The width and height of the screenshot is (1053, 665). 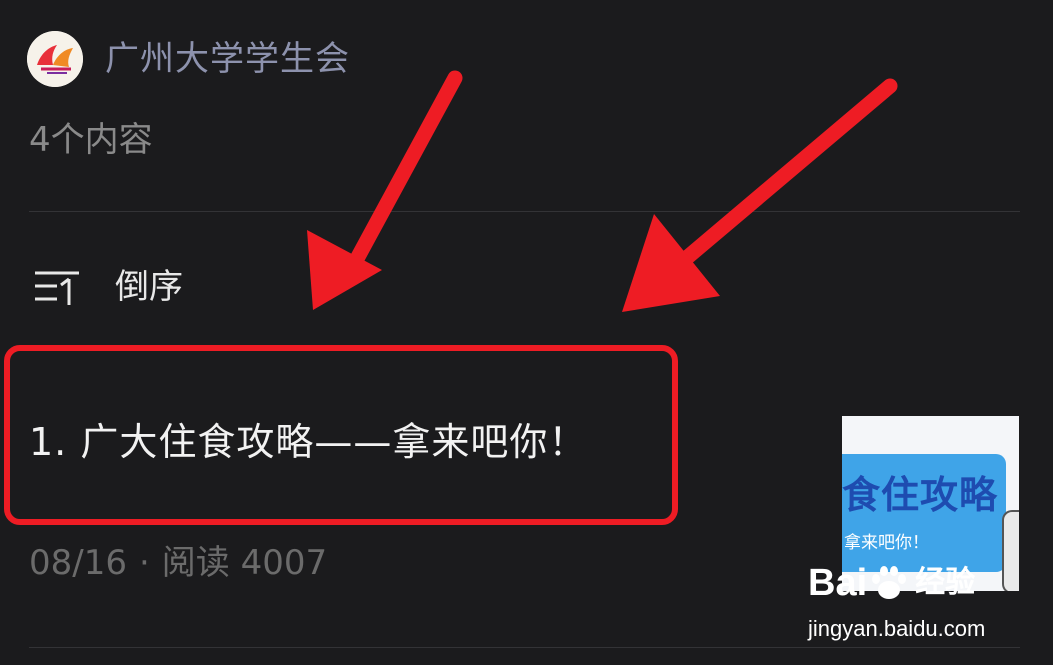 I want to click on watermark-brand: Bai 经验, so click(x=891, y=583).